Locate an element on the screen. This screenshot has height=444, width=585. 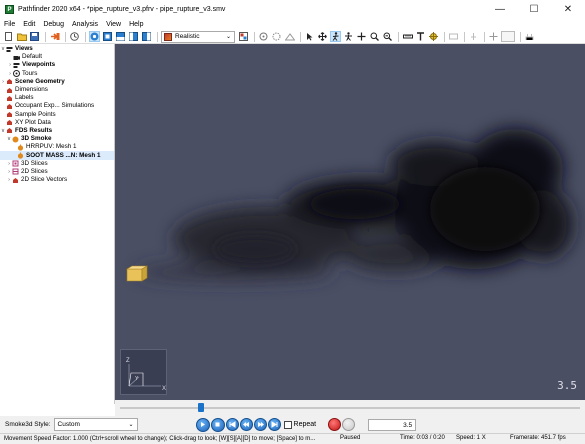
level-input is located at coordinates (508, 36).